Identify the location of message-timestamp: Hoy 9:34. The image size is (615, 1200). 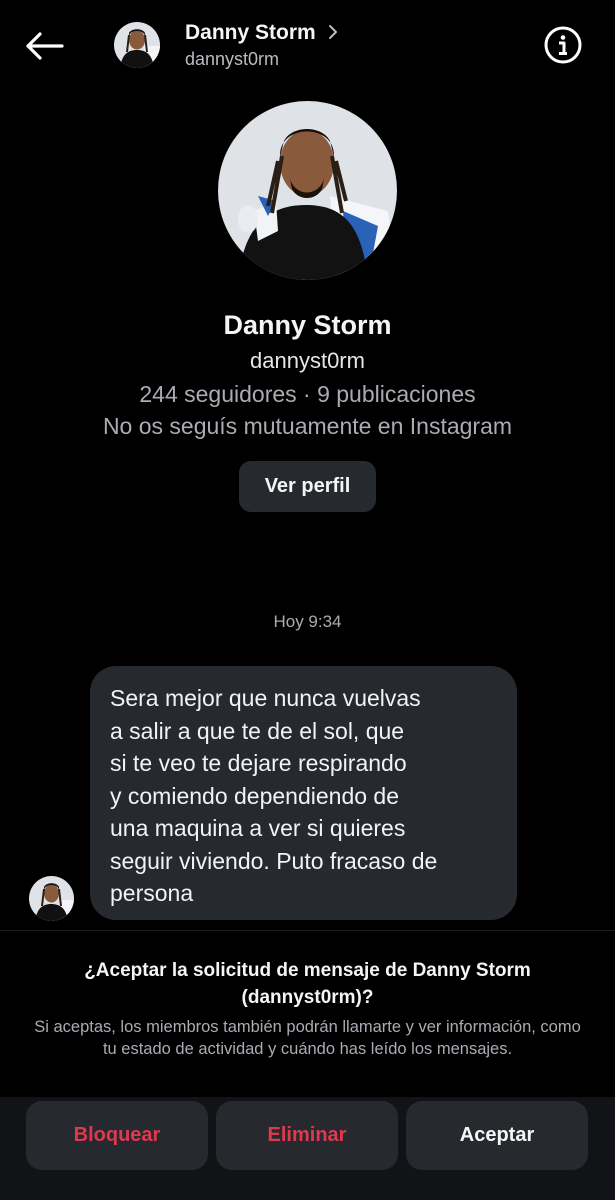
(307, 621).